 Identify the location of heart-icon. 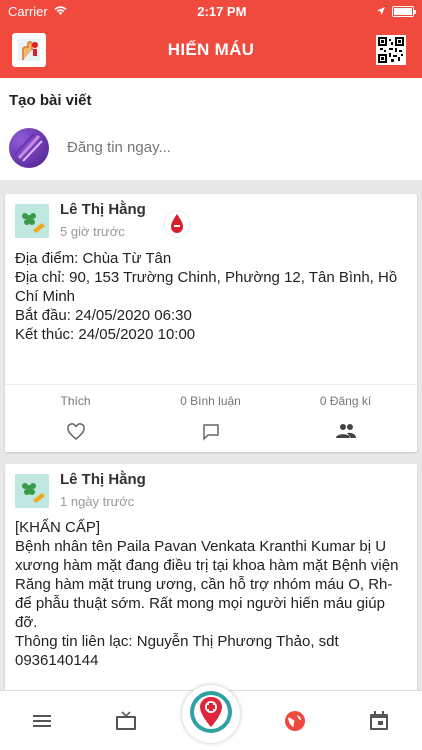
(75, 432).